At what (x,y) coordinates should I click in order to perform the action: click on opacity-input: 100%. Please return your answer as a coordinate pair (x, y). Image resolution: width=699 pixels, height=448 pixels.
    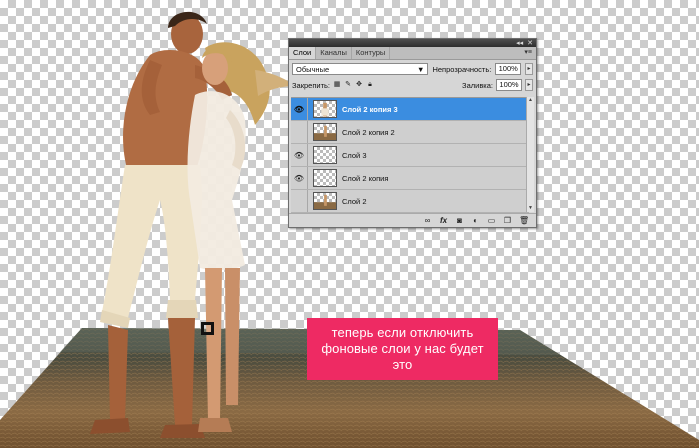
    Looking at the image, I should click on (508, 69).